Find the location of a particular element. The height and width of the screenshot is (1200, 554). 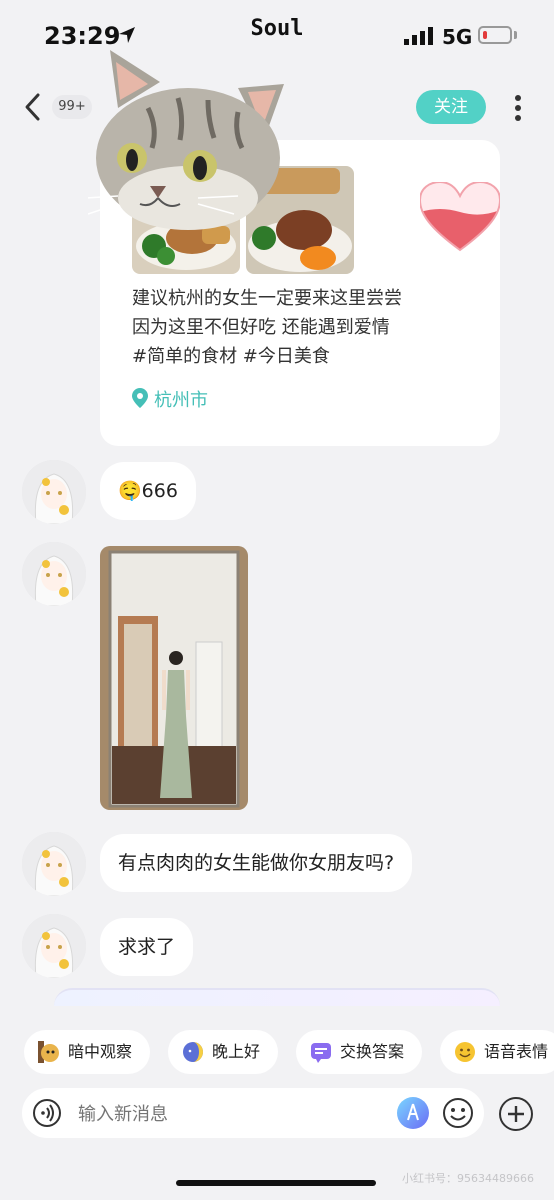

quick-reply-chip: 晚上好 is located at coordinates (223, 1052).